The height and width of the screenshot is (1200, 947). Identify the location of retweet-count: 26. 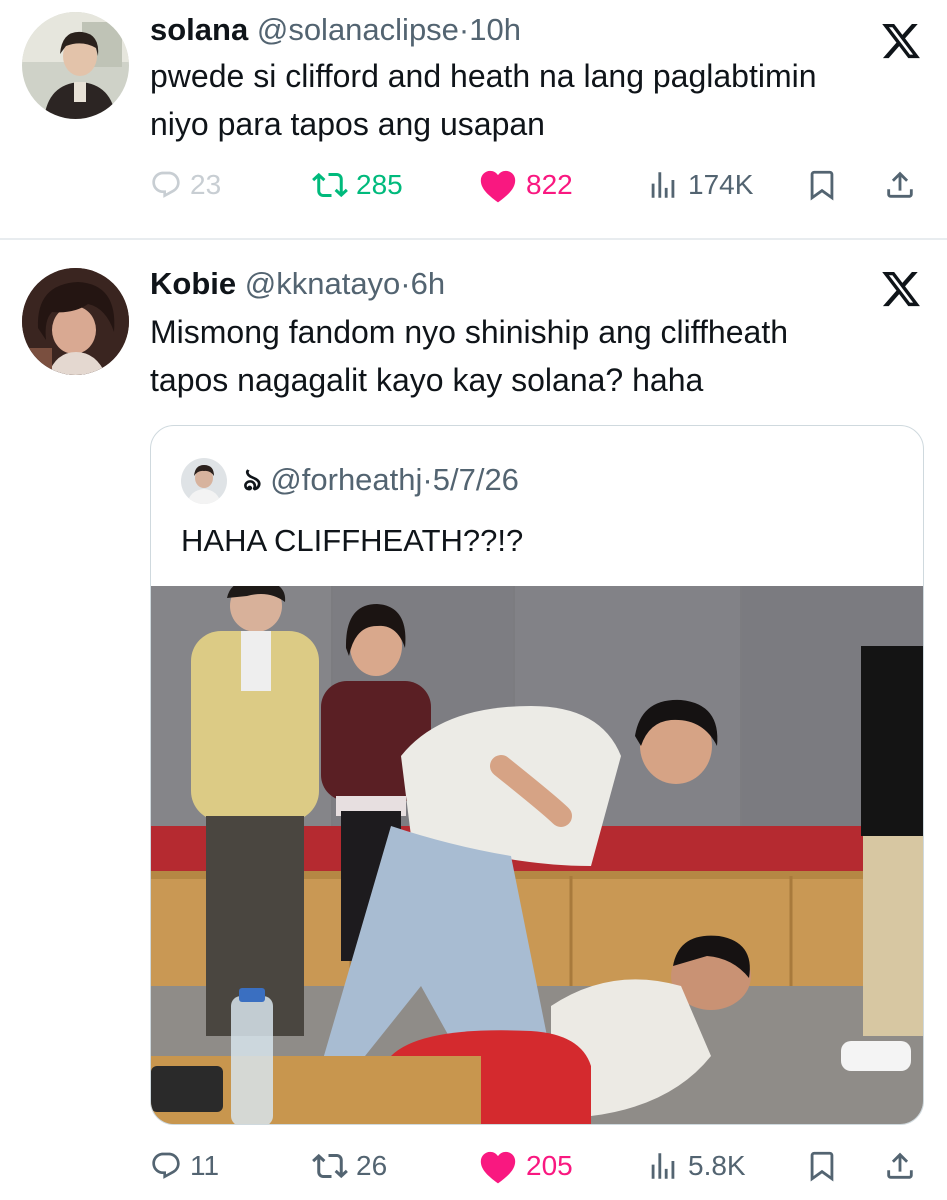
(372, 1165).